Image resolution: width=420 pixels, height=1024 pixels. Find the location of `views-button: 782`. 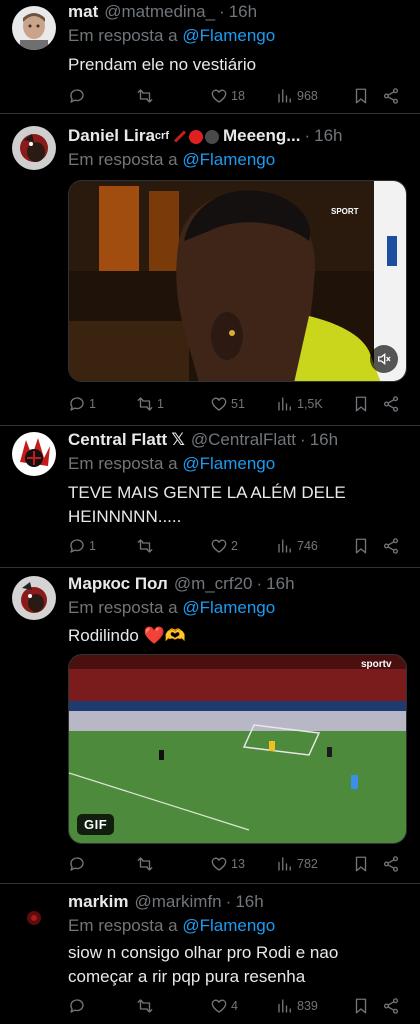

views-button: 782 is located at coordinates (297, 864).